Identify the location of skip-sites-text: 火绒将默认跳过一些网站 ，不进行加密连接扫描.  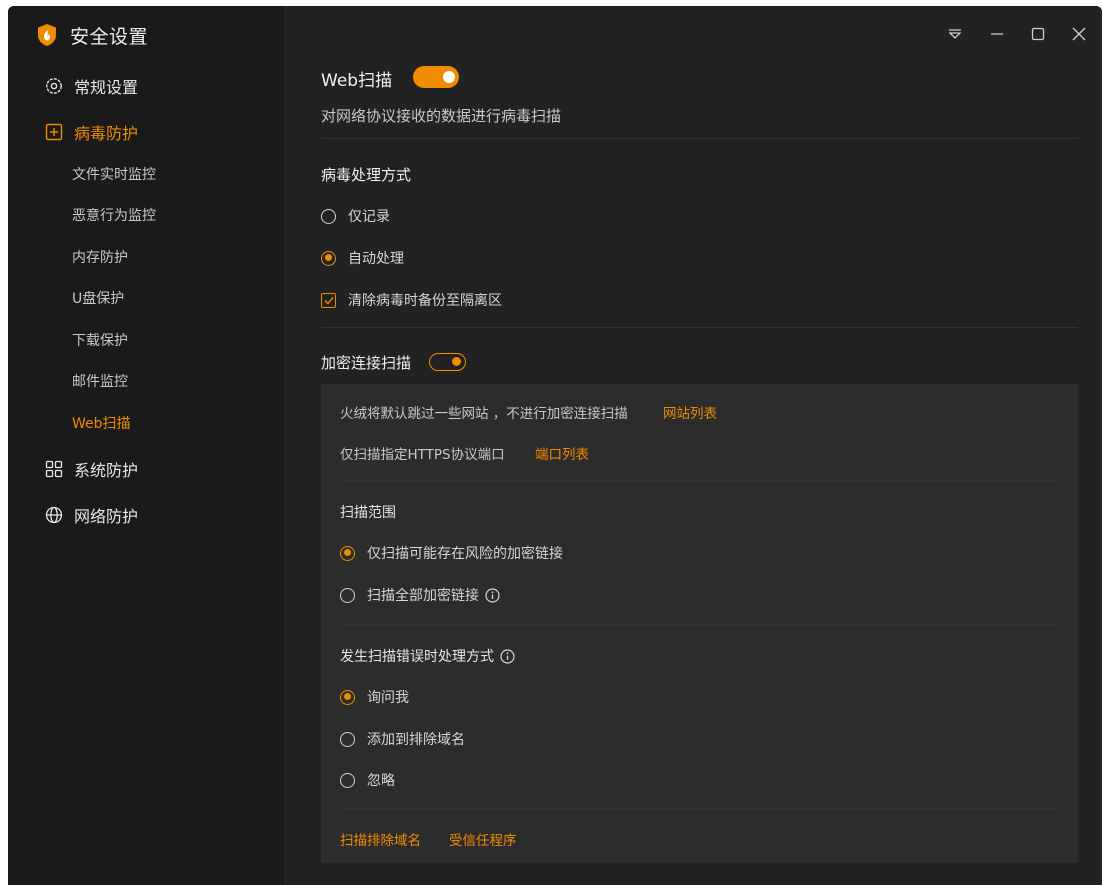
(484, 414).